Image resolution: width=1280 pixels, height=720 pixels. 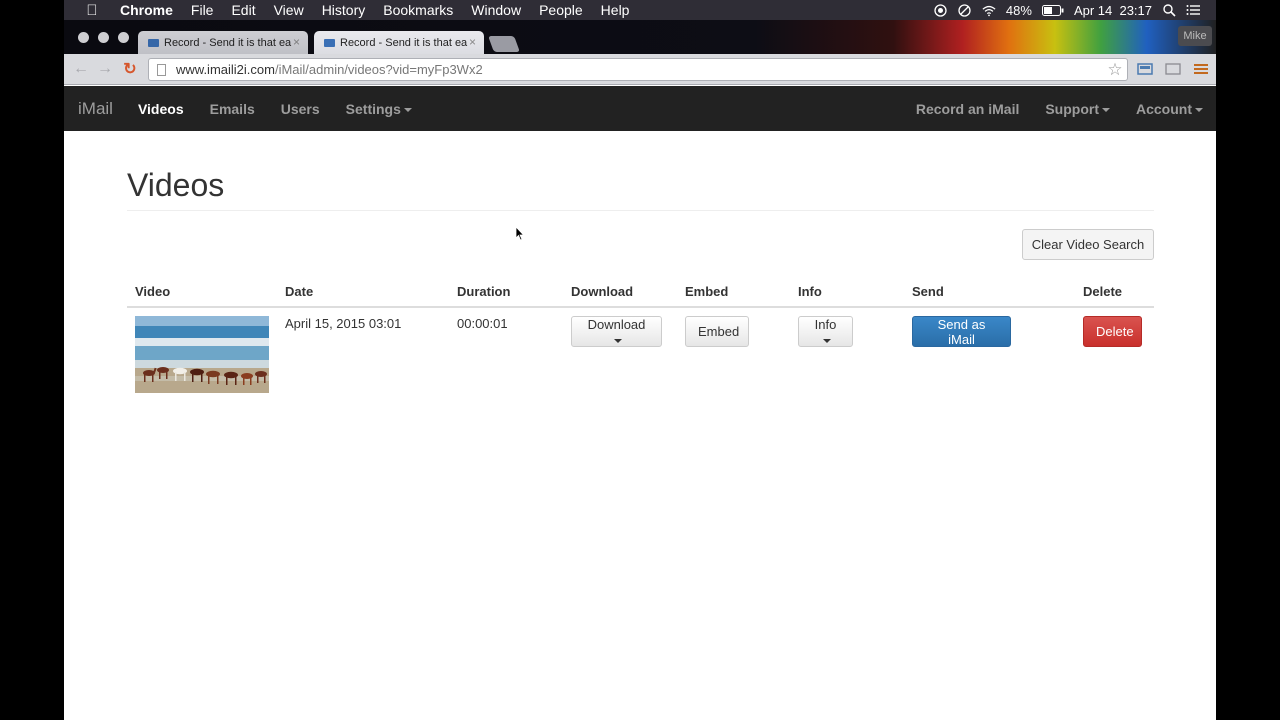 I want to click on nav-settings-dropdown: Settings, so click(x=379, y=109).